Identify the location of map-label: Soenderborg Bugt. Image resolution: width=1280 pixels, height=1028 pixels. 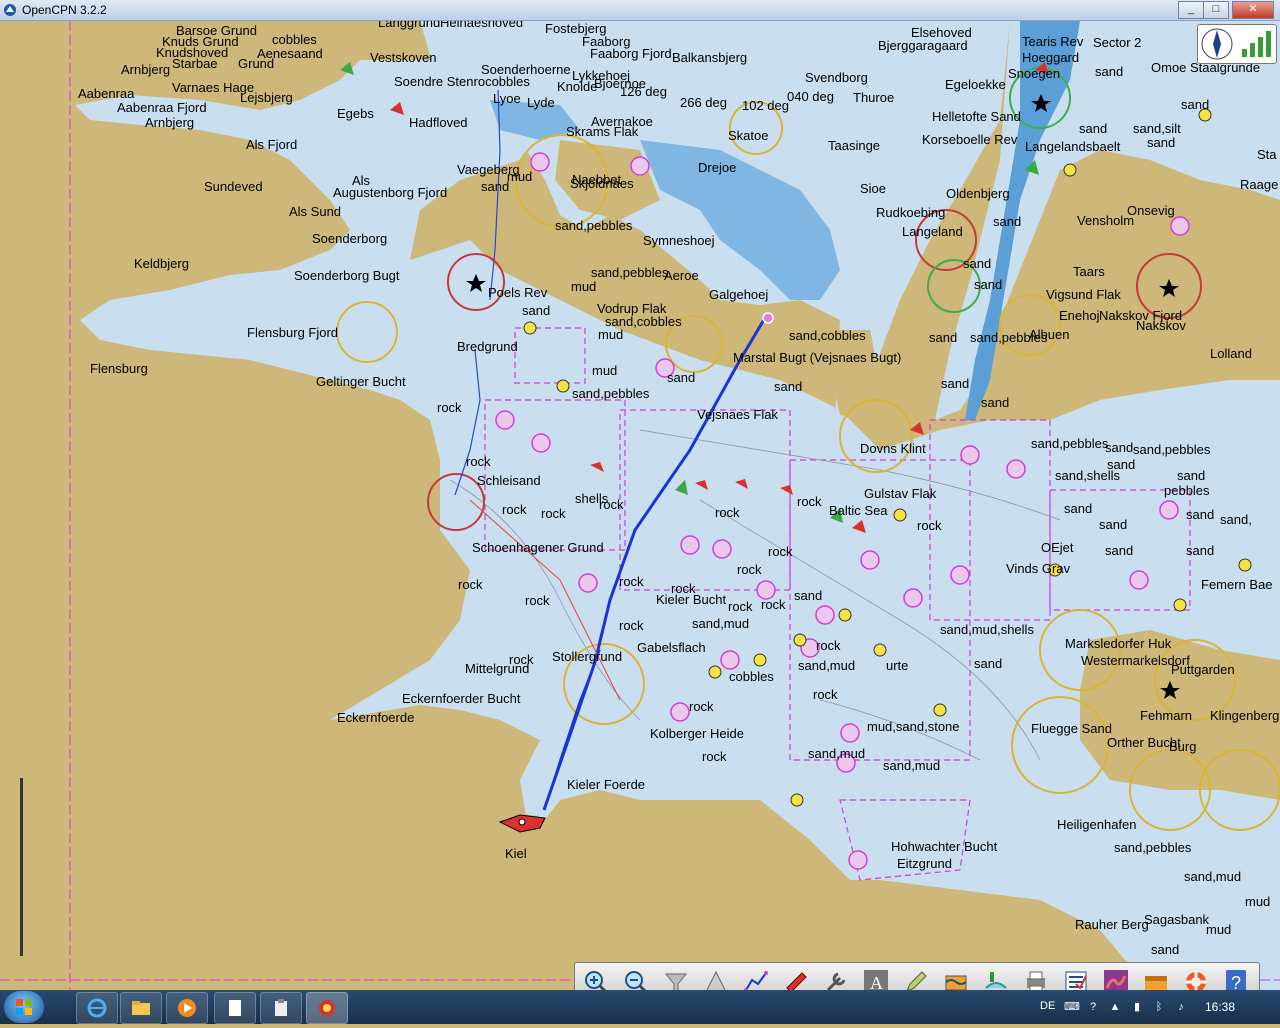
(347, 275).